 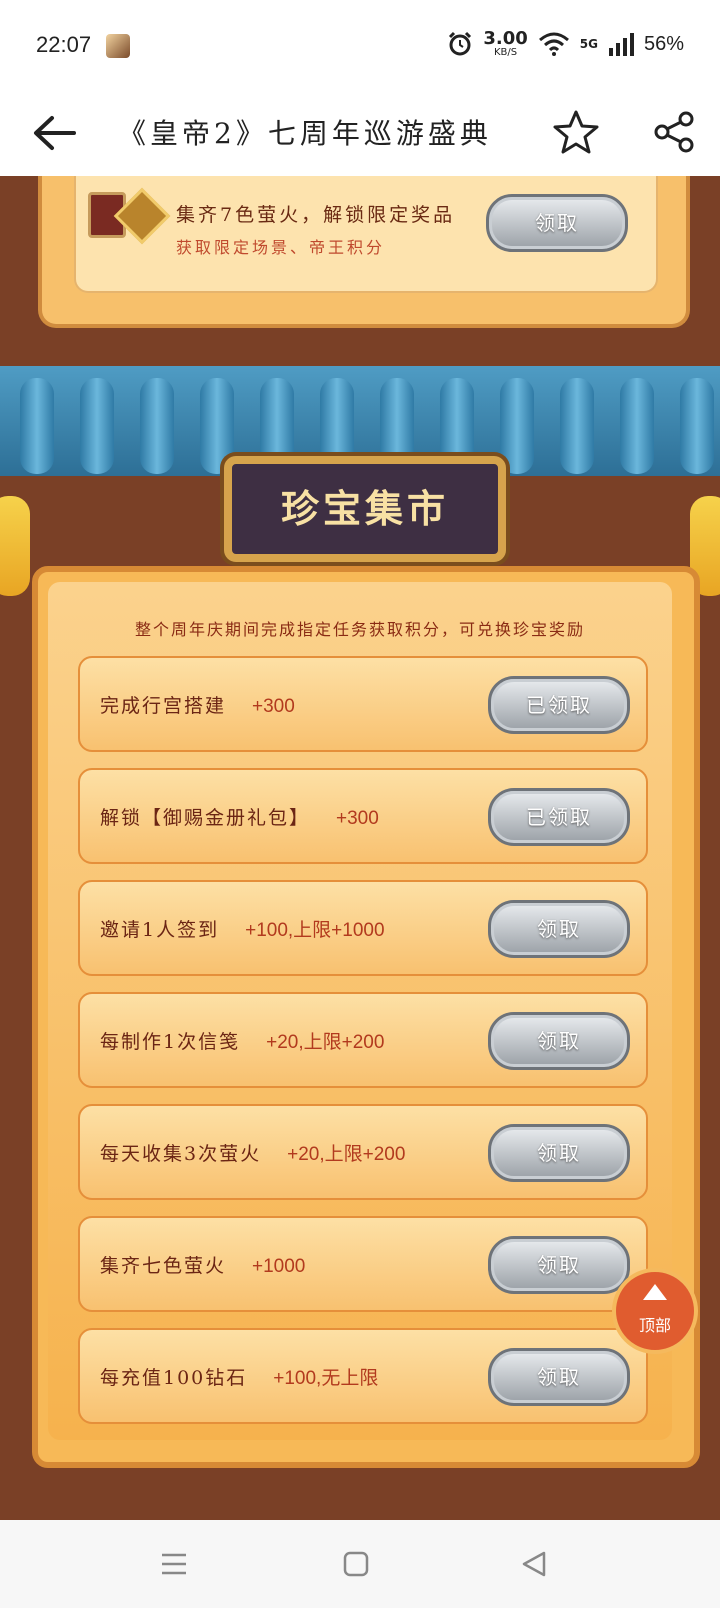 What do you see at coordinates (655, 1292) in the screenshot?
I see `up-arrow-icon` at bounding box center [655, 1292].